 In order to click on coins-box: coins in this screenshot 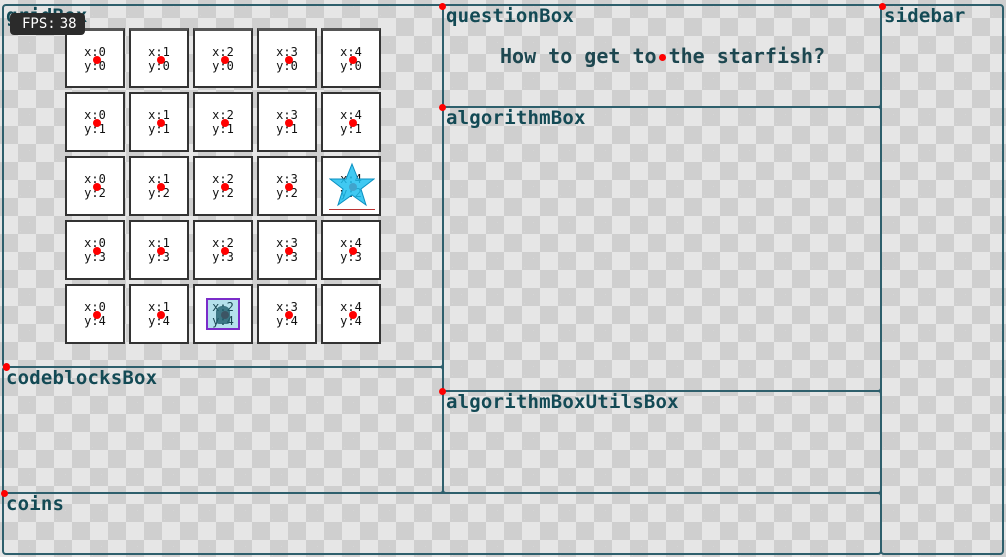, I will do `click(442, 523)`.